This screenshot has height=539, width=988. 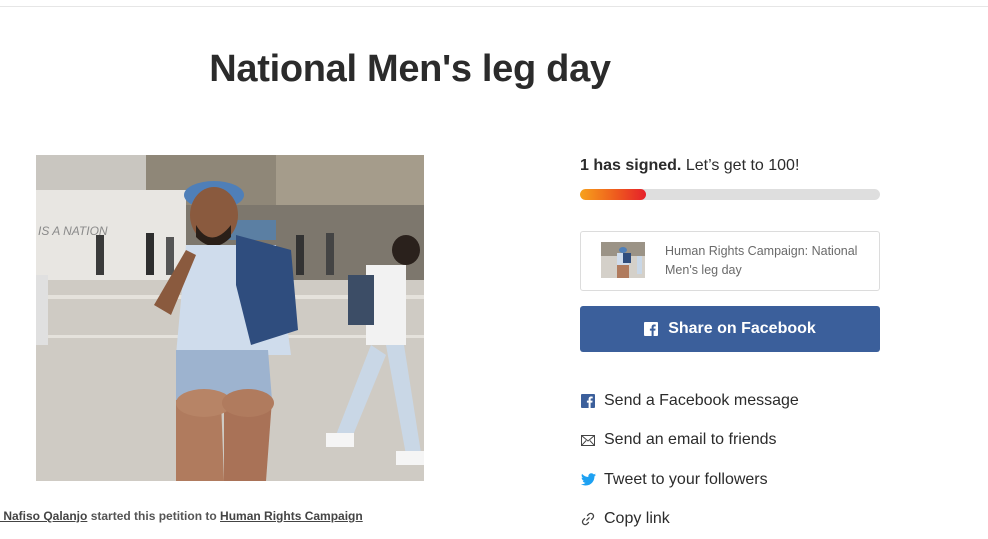 I want to click on starter-name-link: t Nafiso Qalanjo, so click(x=43, y=516).